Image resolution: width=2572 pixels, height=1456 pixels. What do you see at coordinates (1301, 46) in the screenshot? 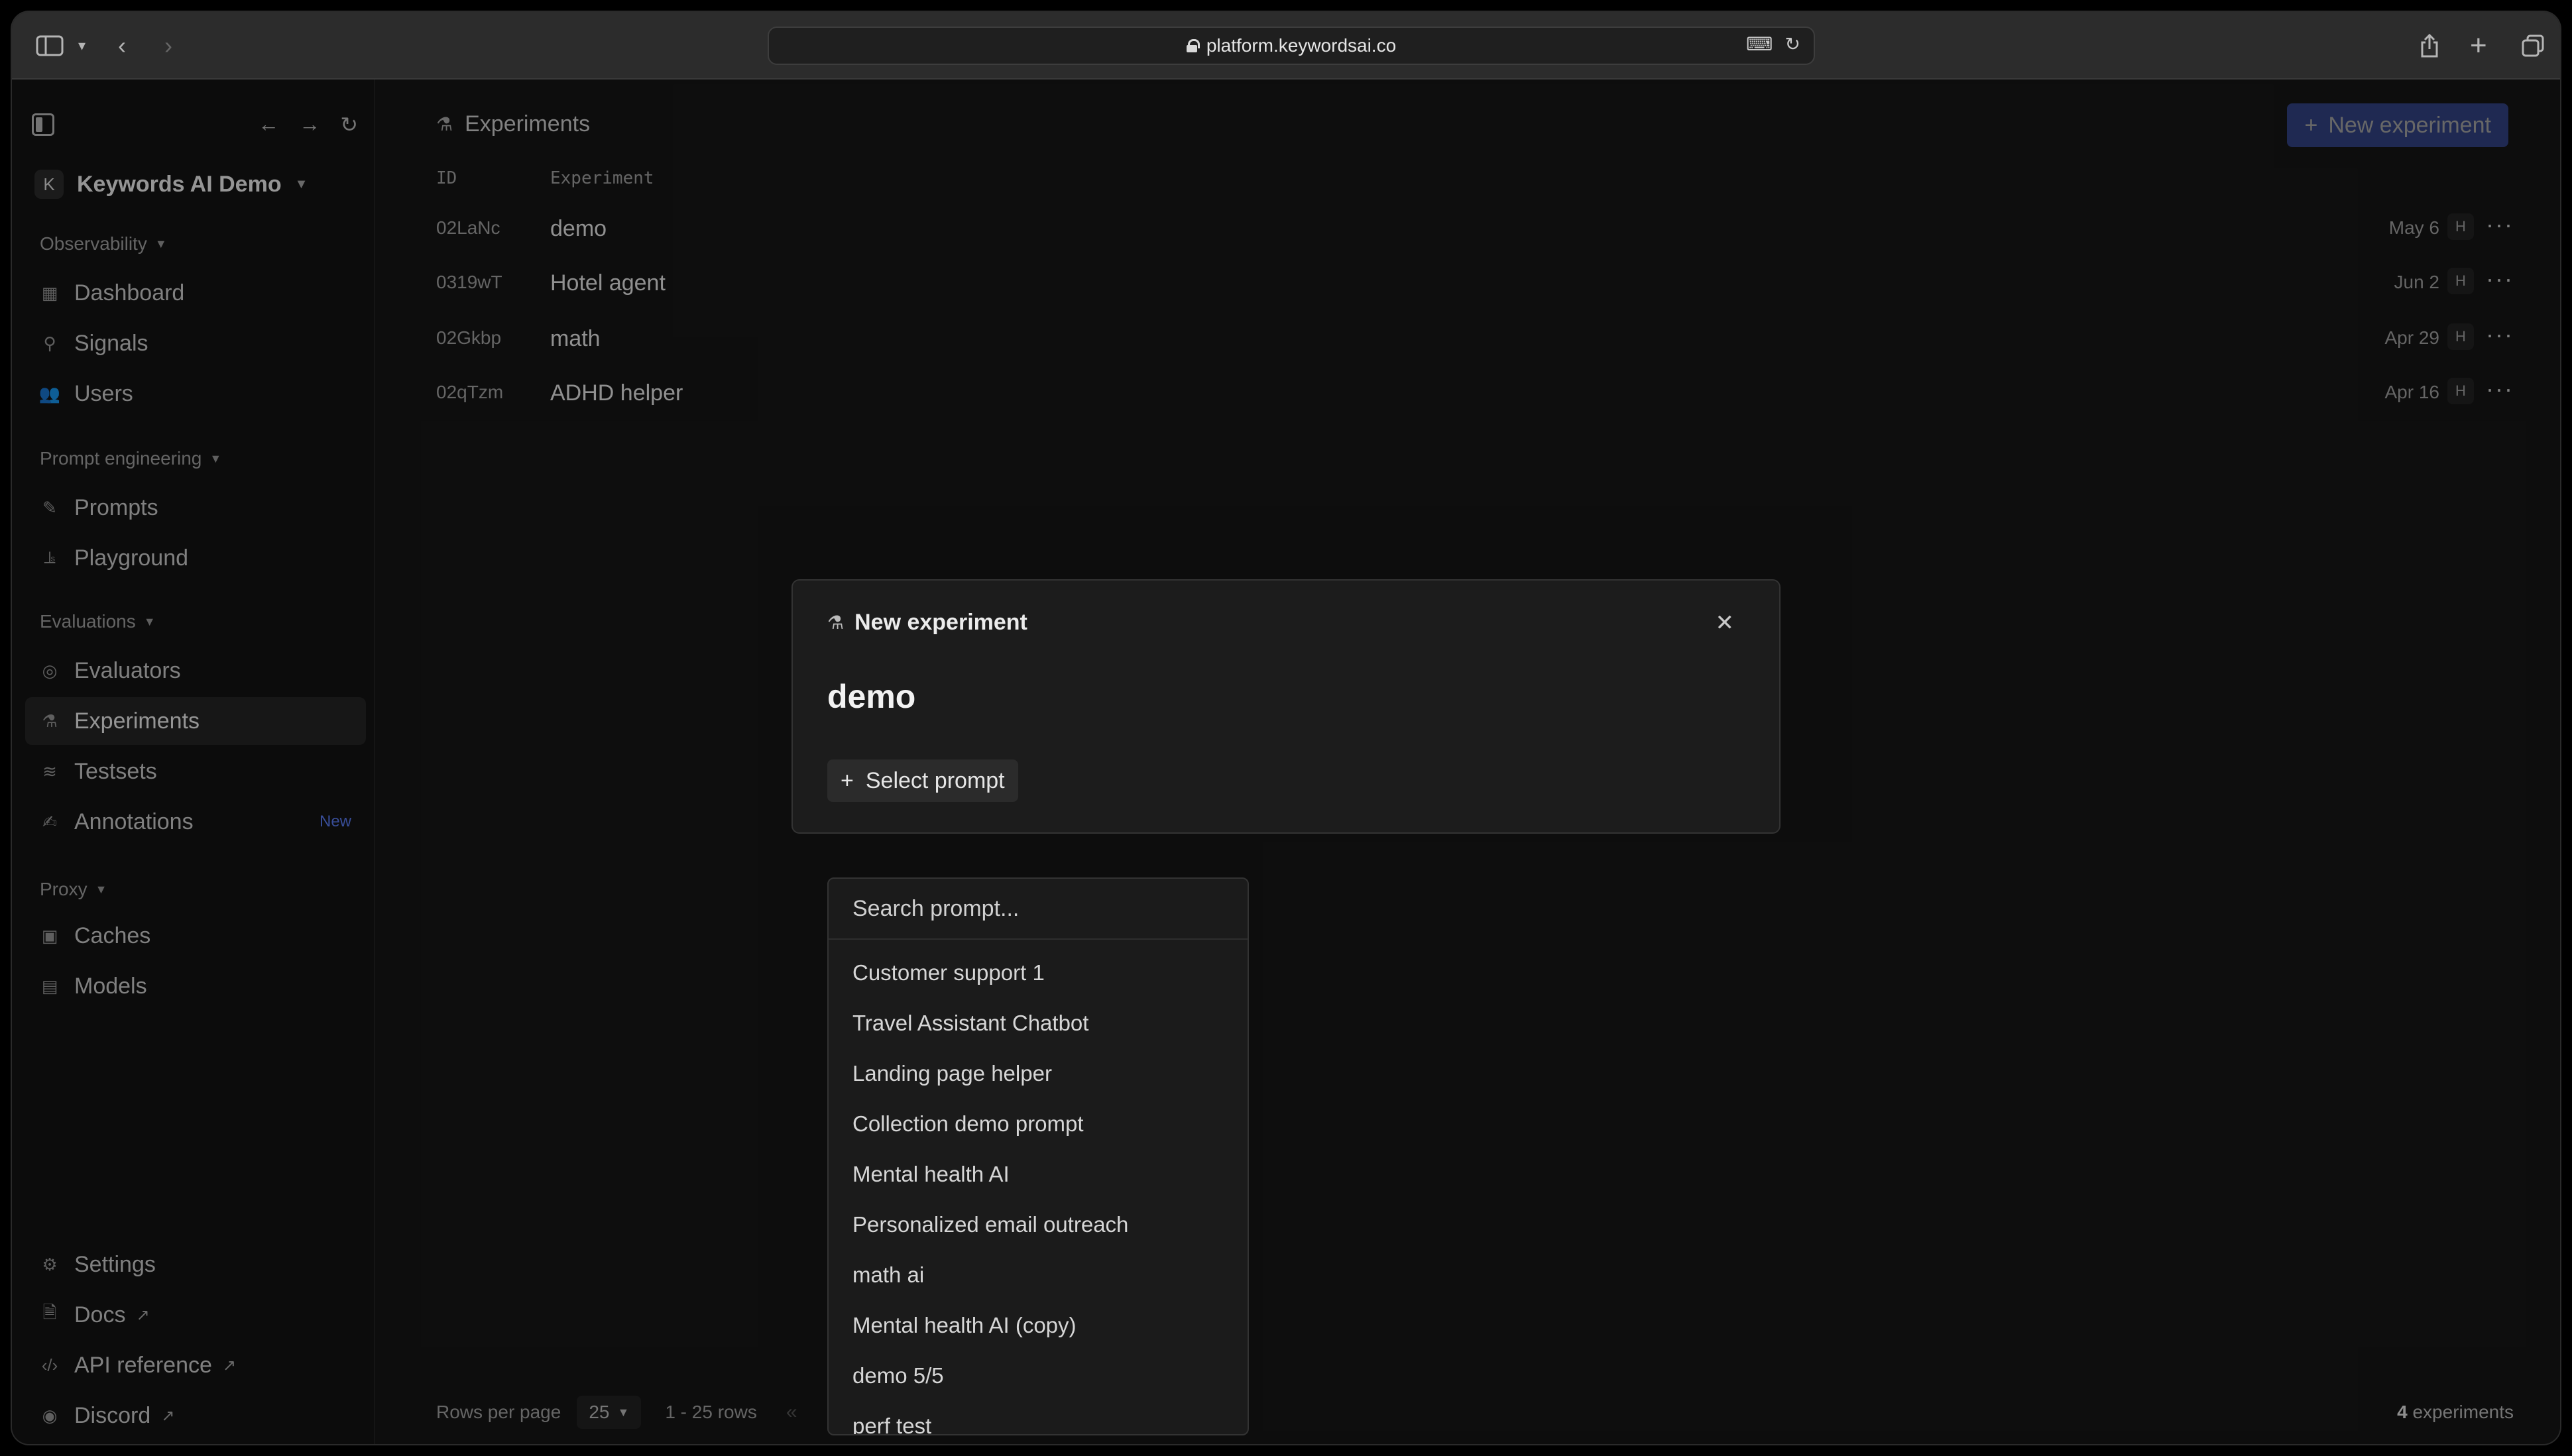
I see `url-text: platform.keywordsai.co` at bounding box center [1301, 46].